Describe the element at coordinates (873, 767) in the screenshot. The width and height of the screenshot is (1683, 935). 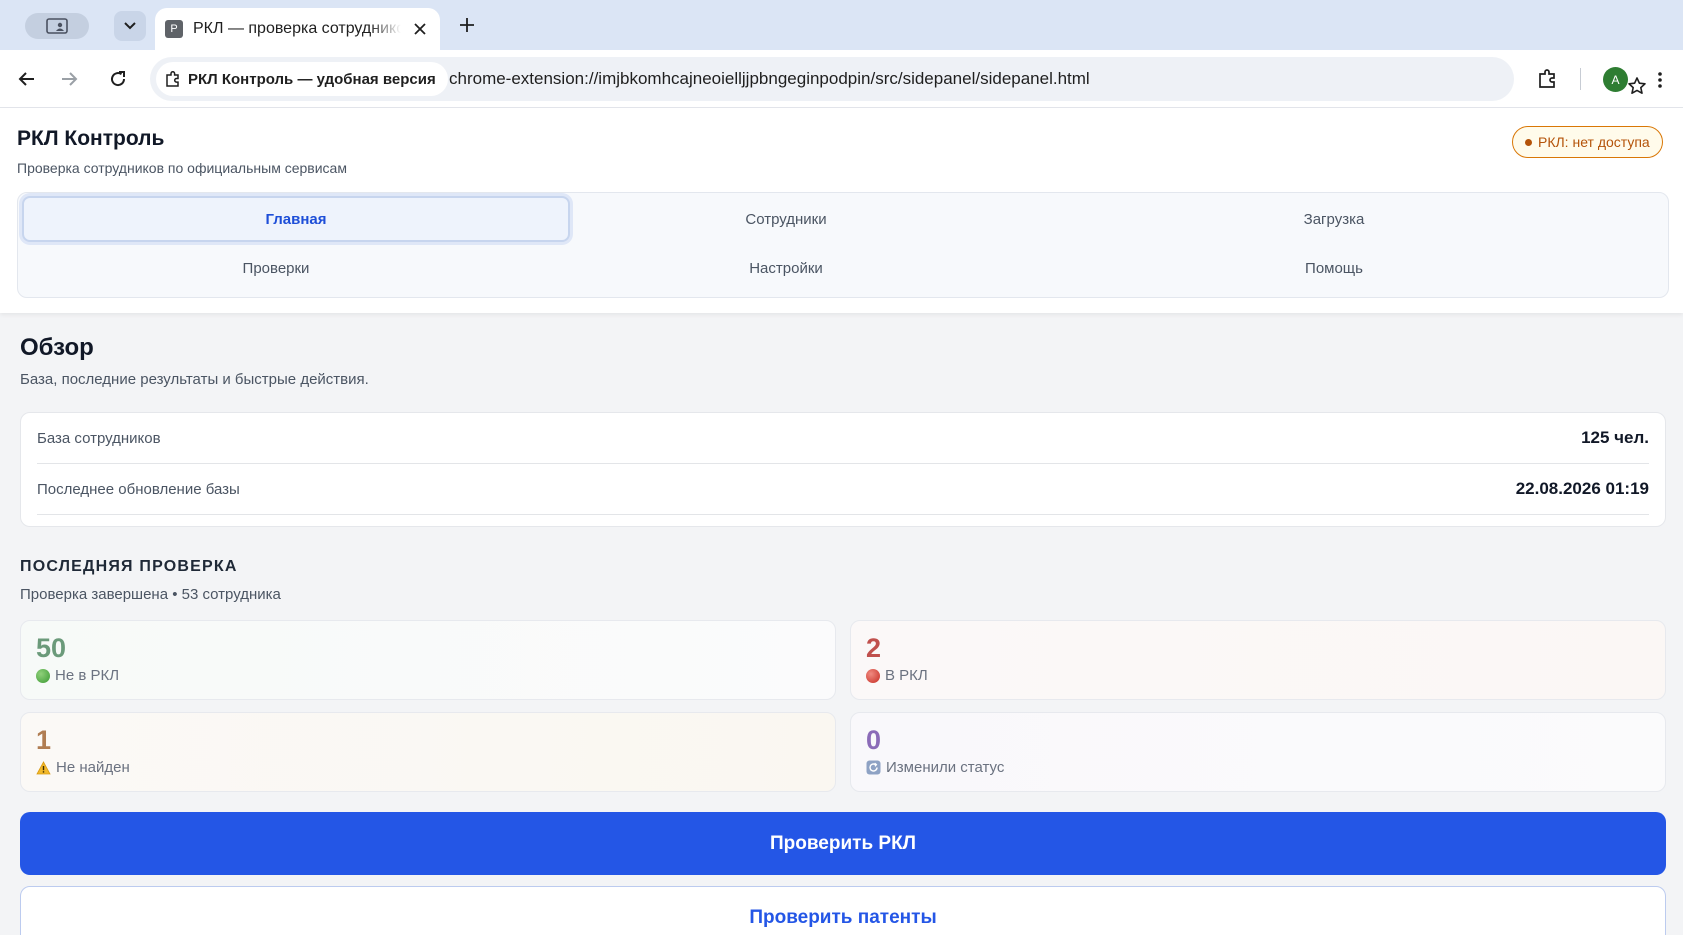
I see `refresh-icon` at that location.